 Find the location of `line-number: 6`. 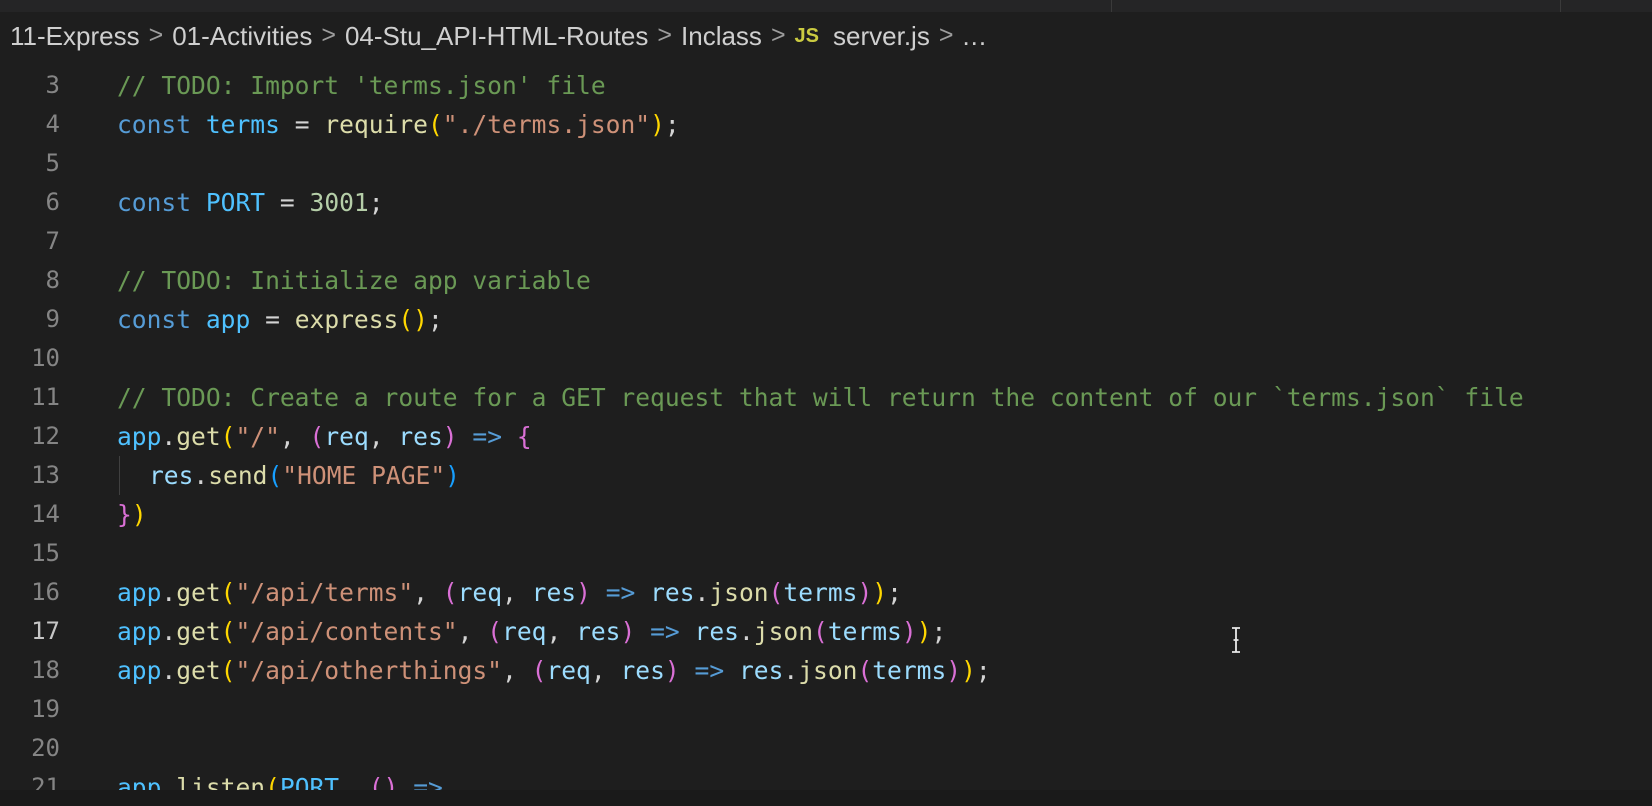

line-number: 6 is located at coordinates (52, 202).